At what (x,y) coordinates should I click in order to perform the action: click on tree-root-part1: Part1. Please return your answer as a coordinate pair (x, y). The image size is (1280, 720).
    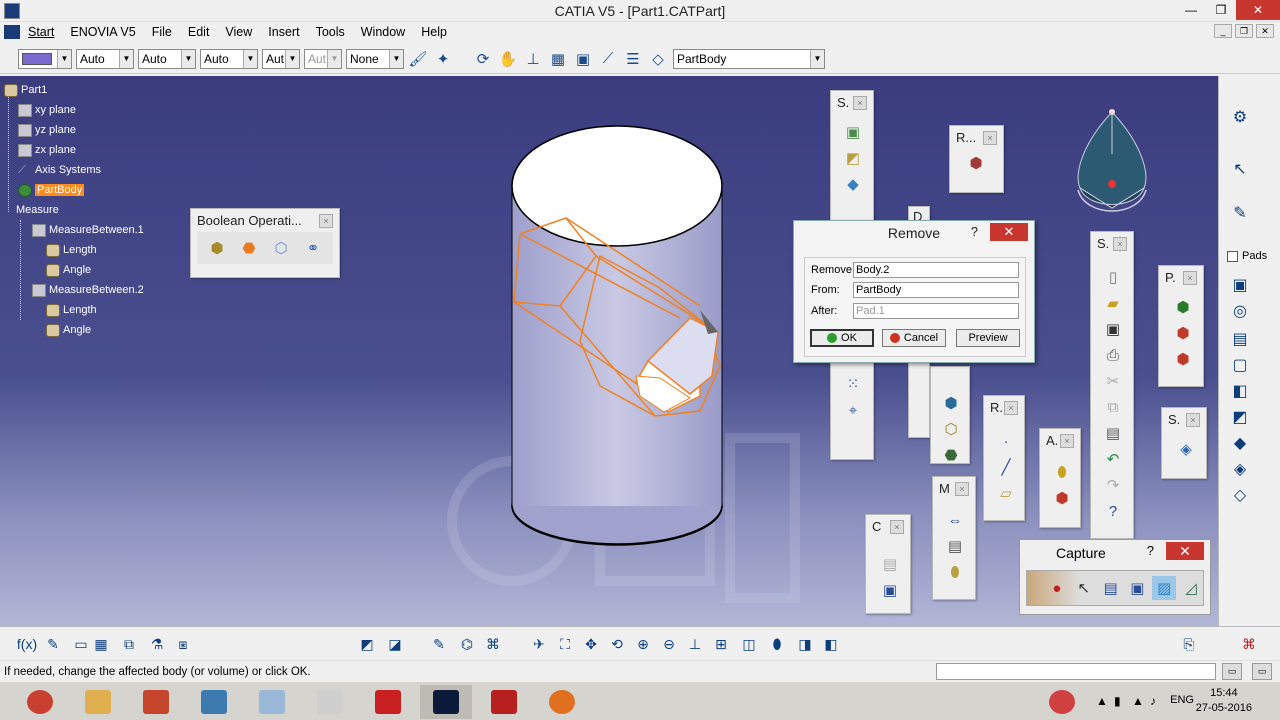
    Looking at the image, I should click on (25, 90).